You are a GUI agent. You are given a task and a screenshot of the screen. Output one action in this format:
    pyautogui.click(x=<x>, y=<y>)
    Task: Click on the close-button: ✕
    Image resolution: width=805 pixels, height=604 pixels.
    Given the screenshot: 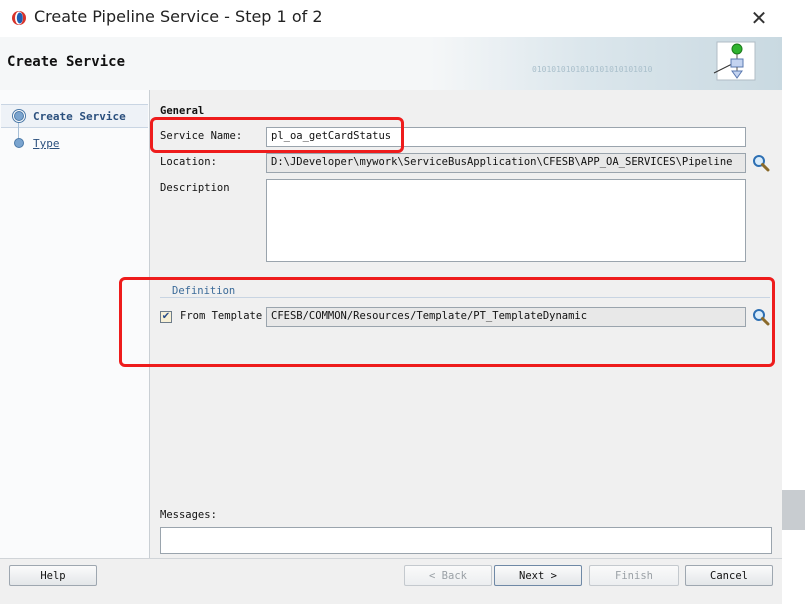 What is the action you would take?
    pyautogui.click(x=759, y=18)
    